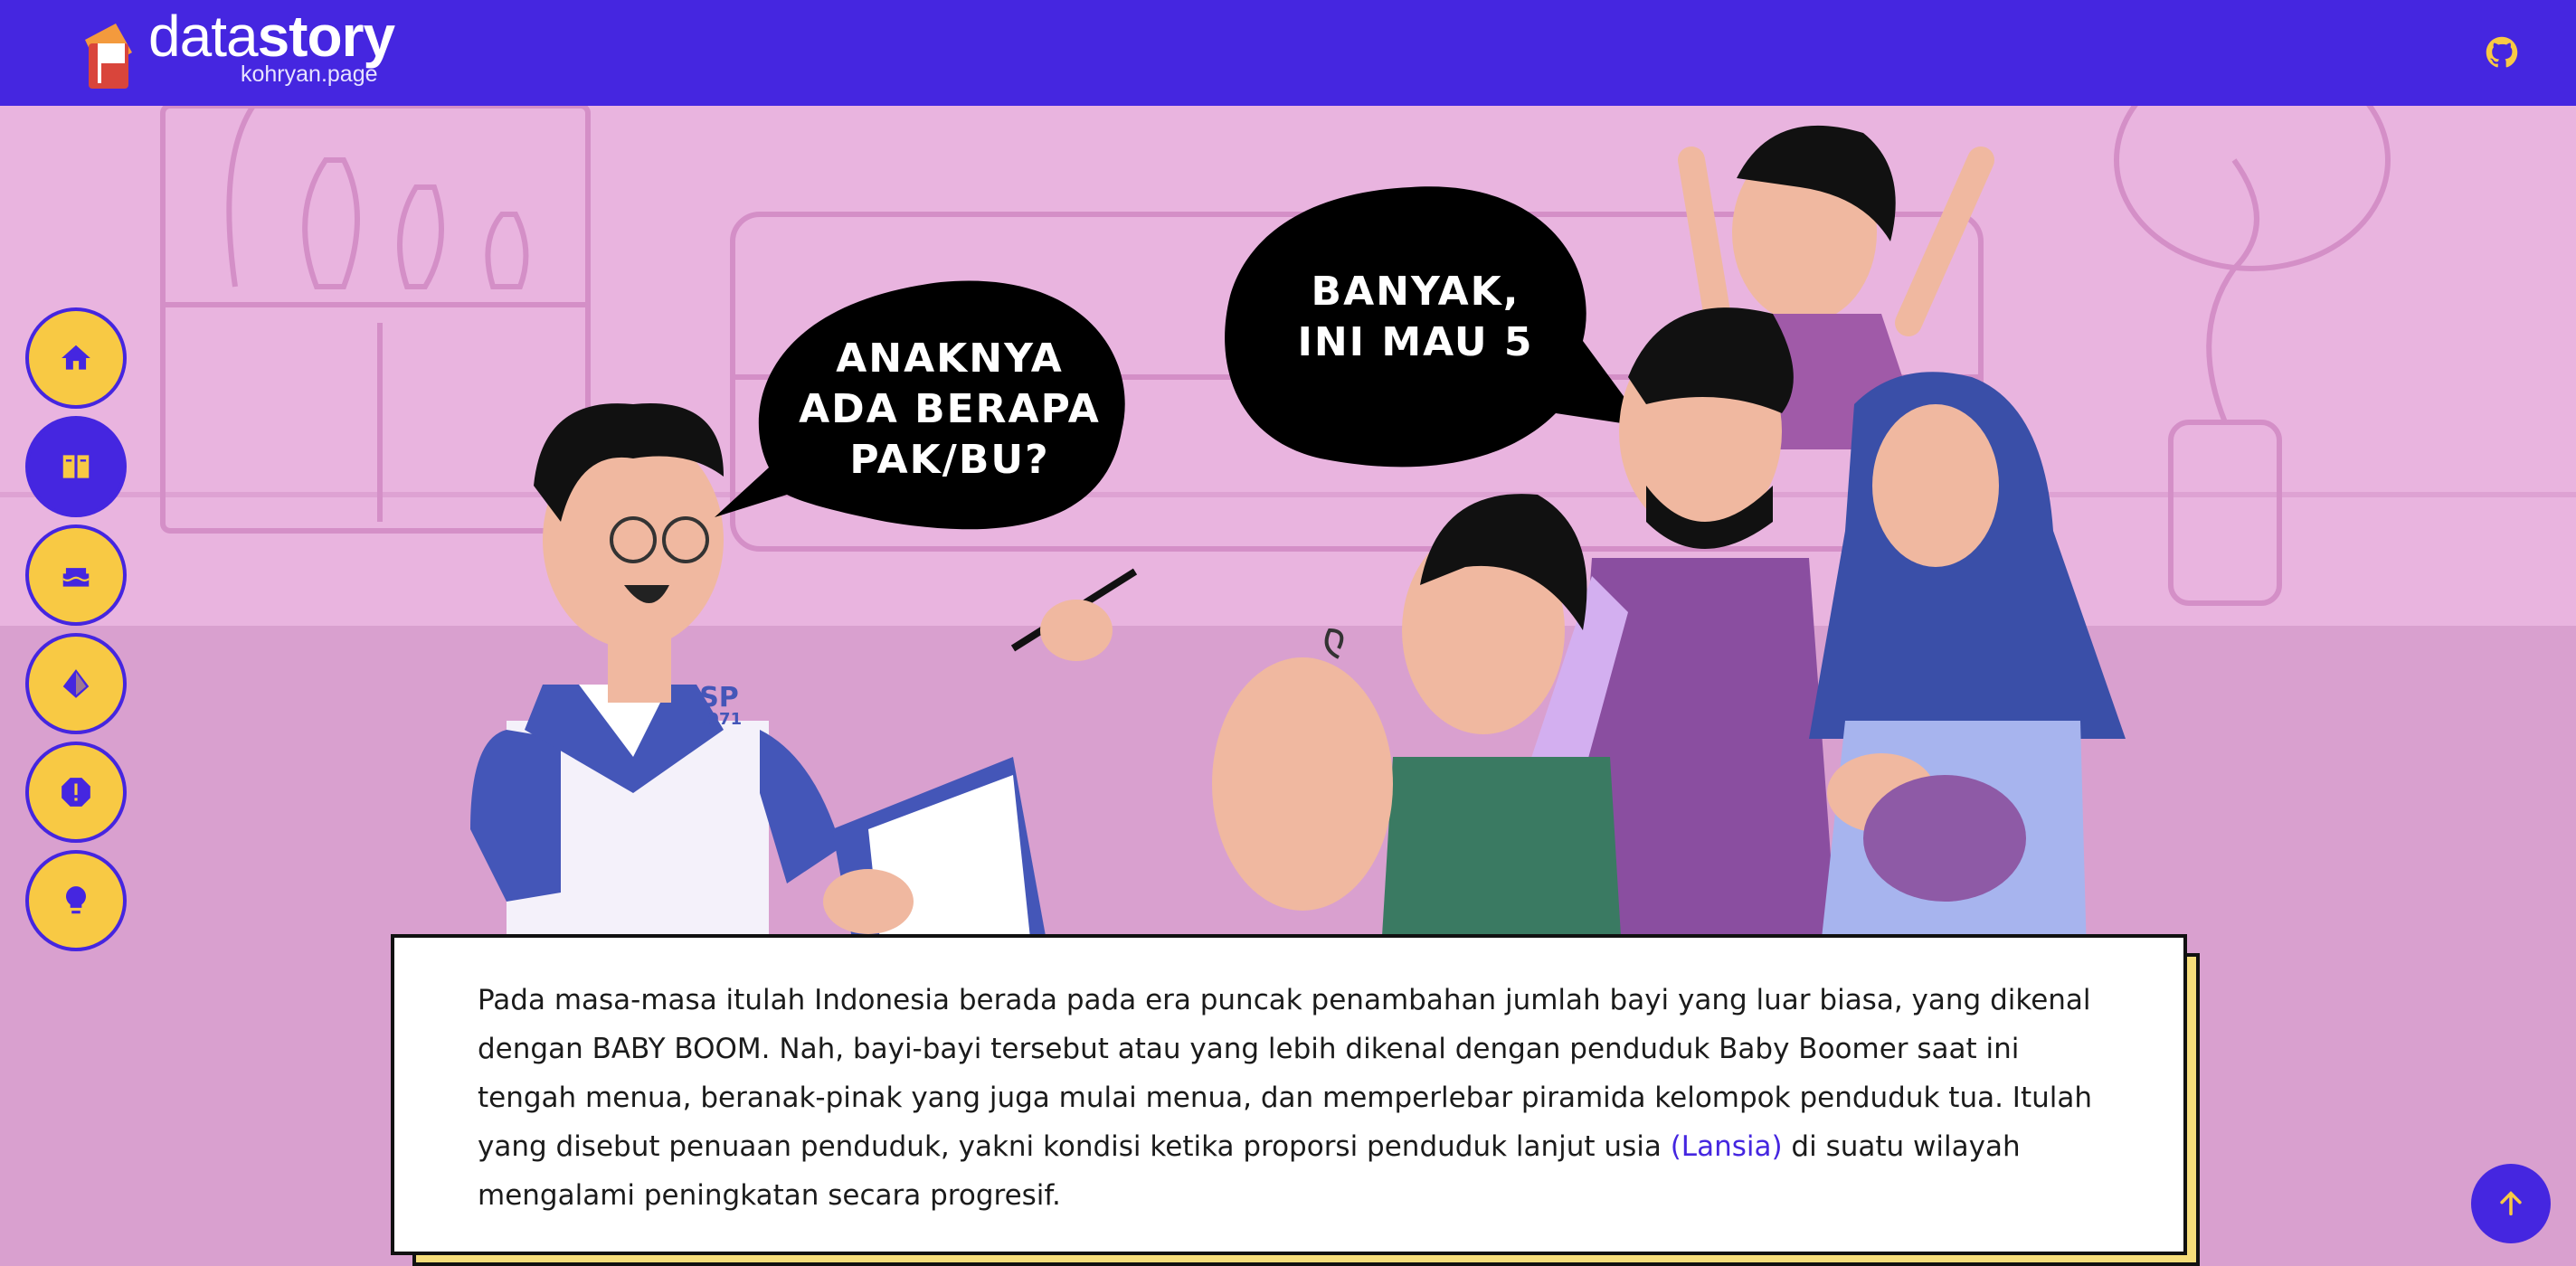  What do you see at coordinates (76, 577) in the screenshot?
I see `cake-icon` at bounding box center [76, 577].